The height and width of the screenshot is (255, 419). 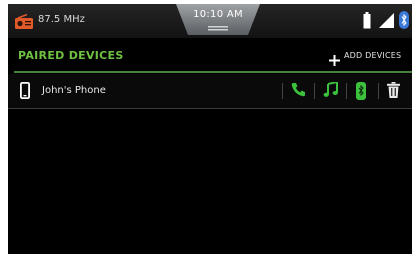 I want to click on clock: 10:10 AM, so click(x=218, y=14).